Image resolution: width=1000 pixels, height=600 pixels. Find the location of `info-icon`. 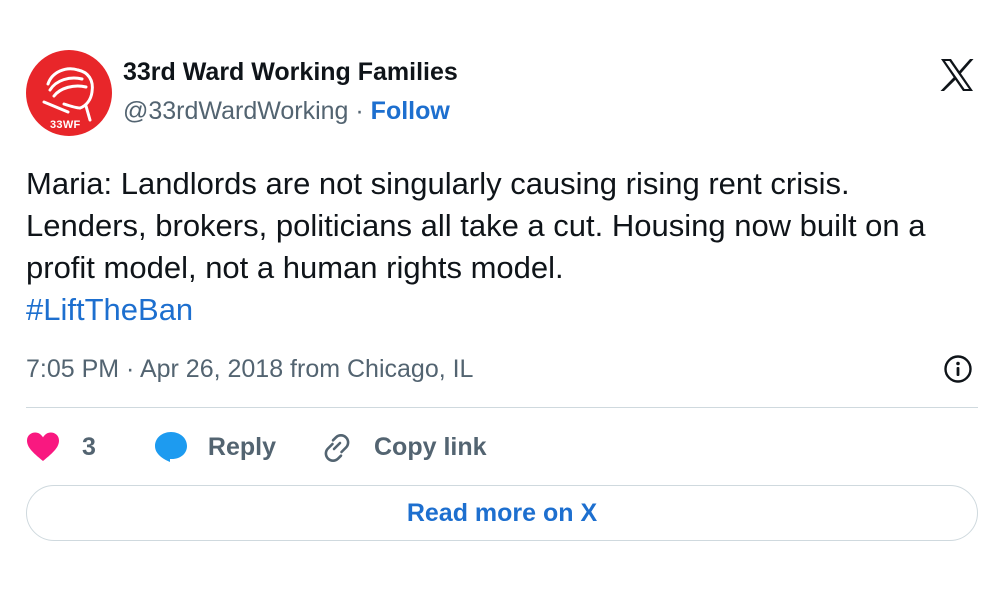

info-icon is located at coordinates (958, 369).